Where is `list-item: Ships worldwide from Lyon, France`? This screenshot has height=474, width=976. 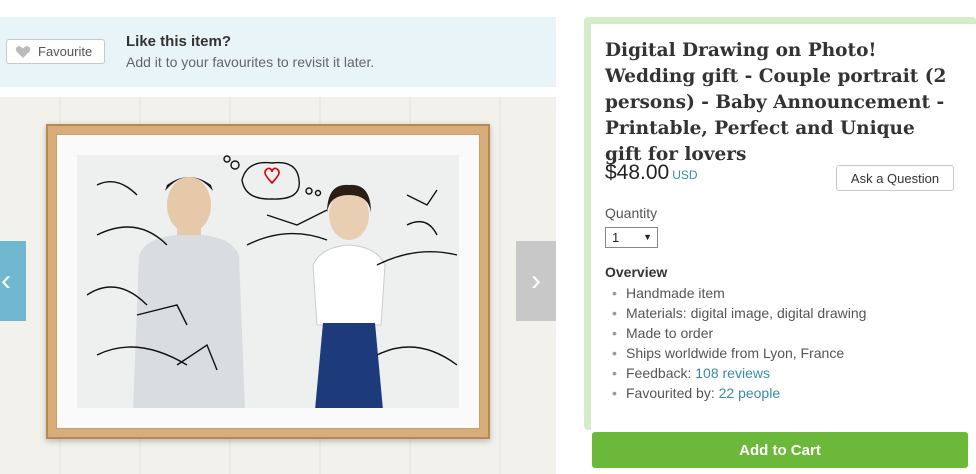
list-item: Ships worldwide from Lyon, France is located at coordinates (739, 353).